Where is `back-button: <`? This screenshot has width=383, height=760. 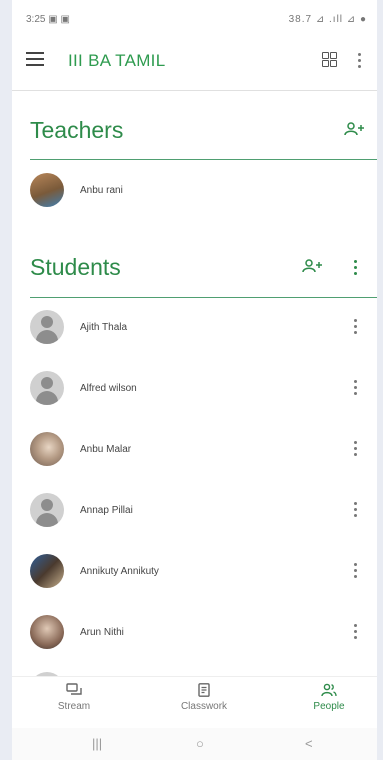 back-button: < is located at coordinates (309, 743).